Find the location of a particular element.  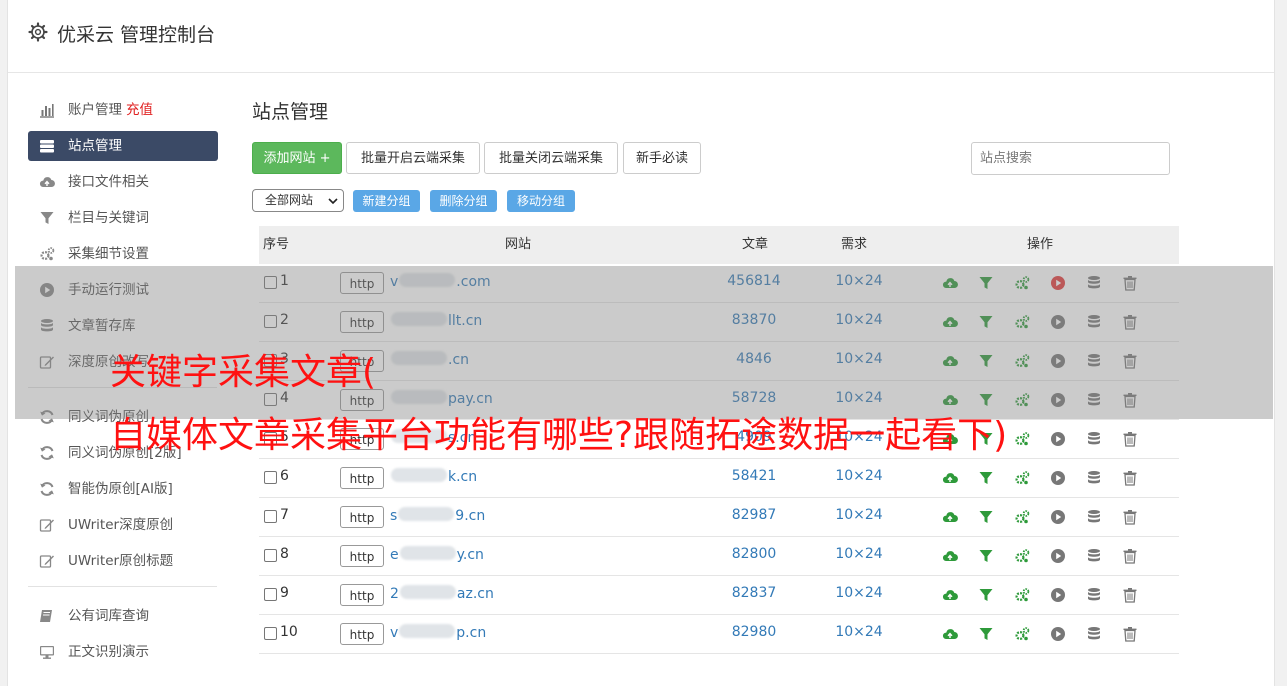

sidebar-item-label: 接口文件相关 is located at coordinates (108, 182).